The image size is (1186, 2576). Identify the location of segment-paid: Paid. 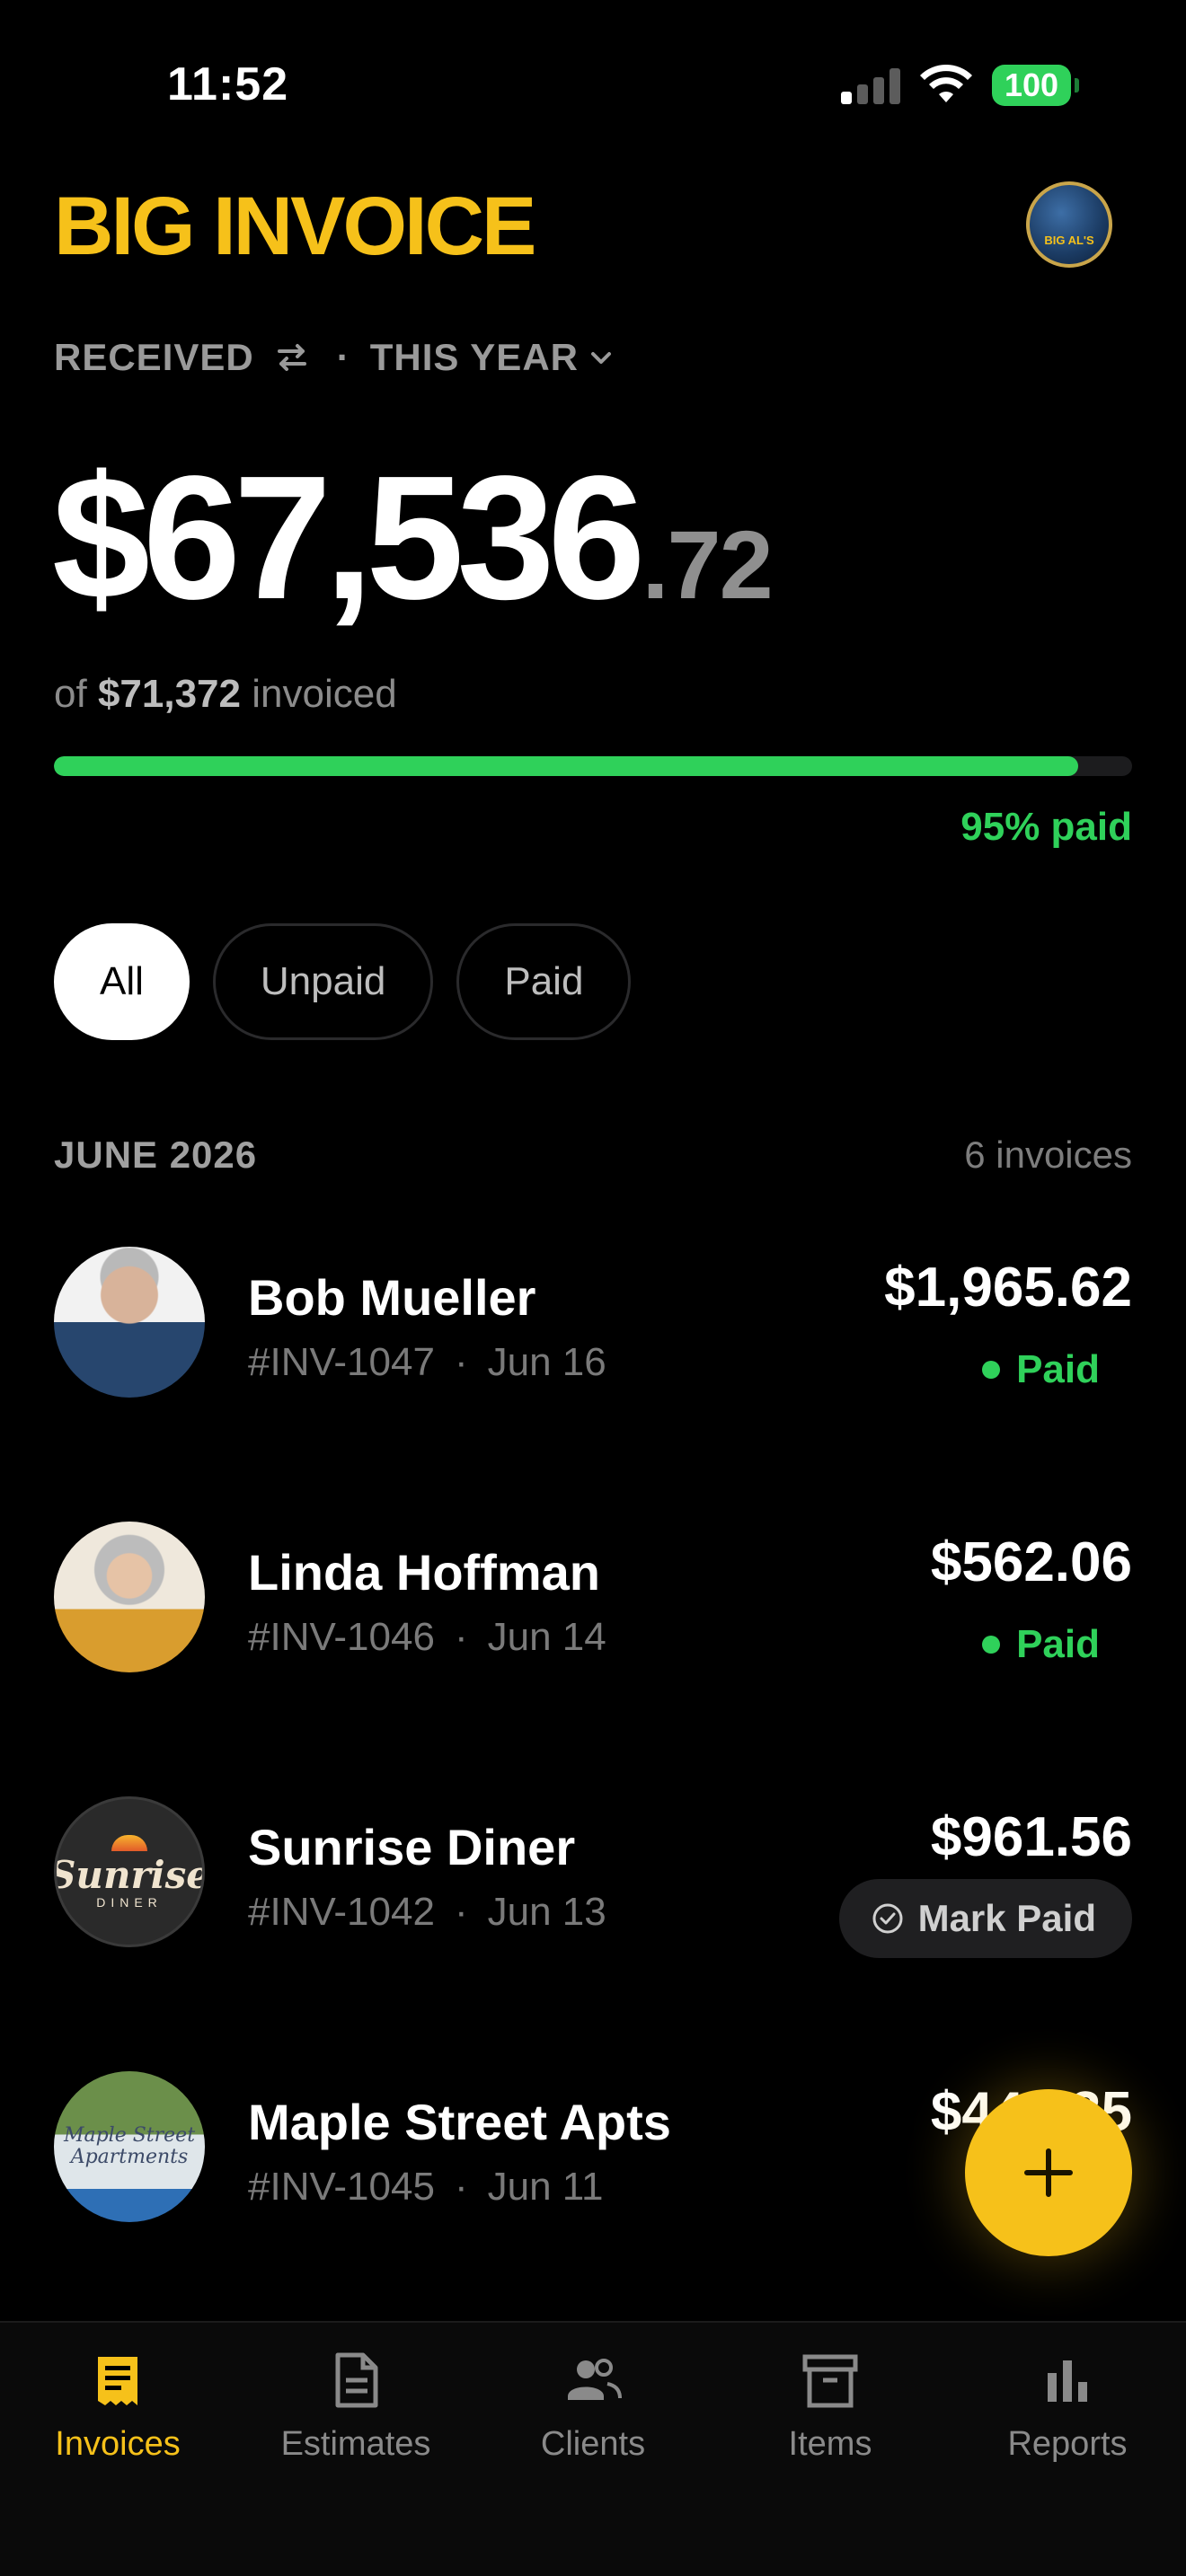
(544, 981).